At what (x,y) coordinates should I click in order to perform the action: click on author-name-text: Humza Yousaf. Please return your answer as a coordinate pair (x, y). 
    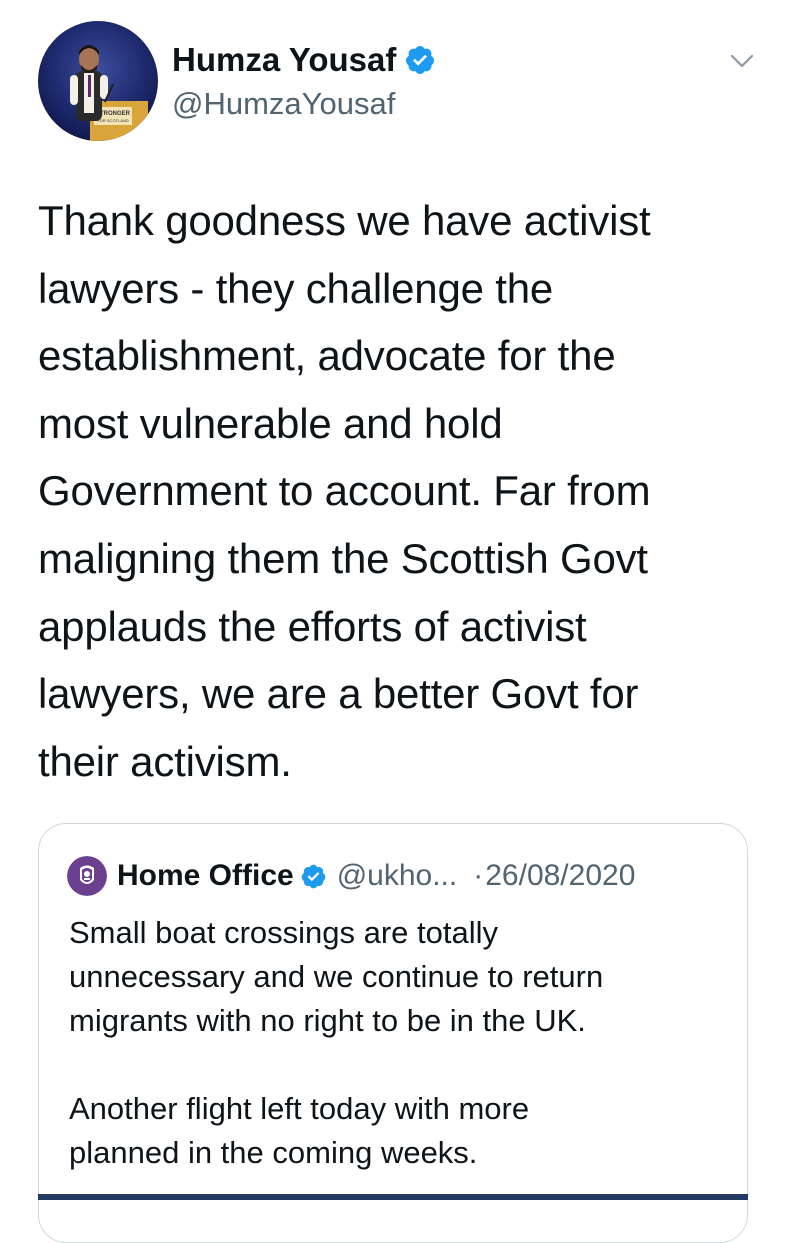
    Looking at the image, I should click on (284, 59).